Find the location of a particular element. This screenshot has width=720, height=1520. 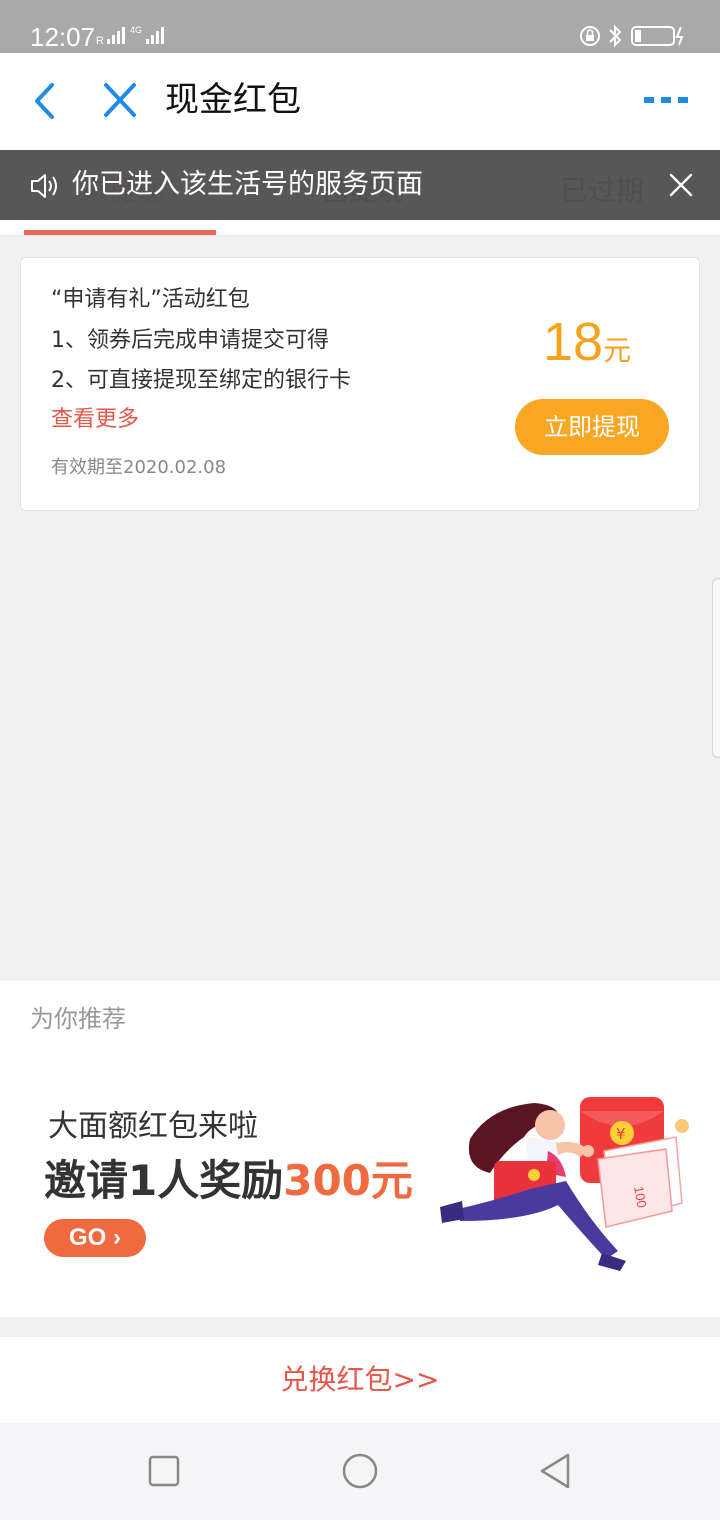

card-rule-2: 2、可直接提现至绑定的银行卡 is located at coordinates (201, 380).